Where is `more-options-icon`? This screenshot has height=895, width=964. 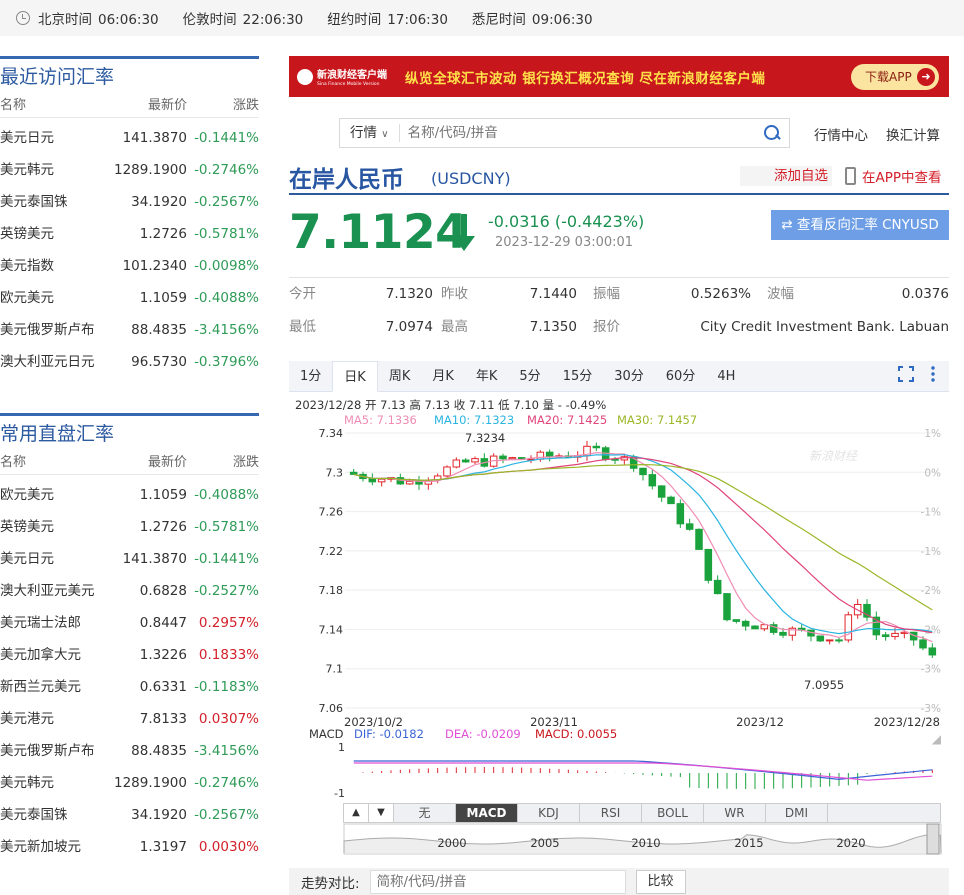 more-options-icon is located at coordinates (933, 374).